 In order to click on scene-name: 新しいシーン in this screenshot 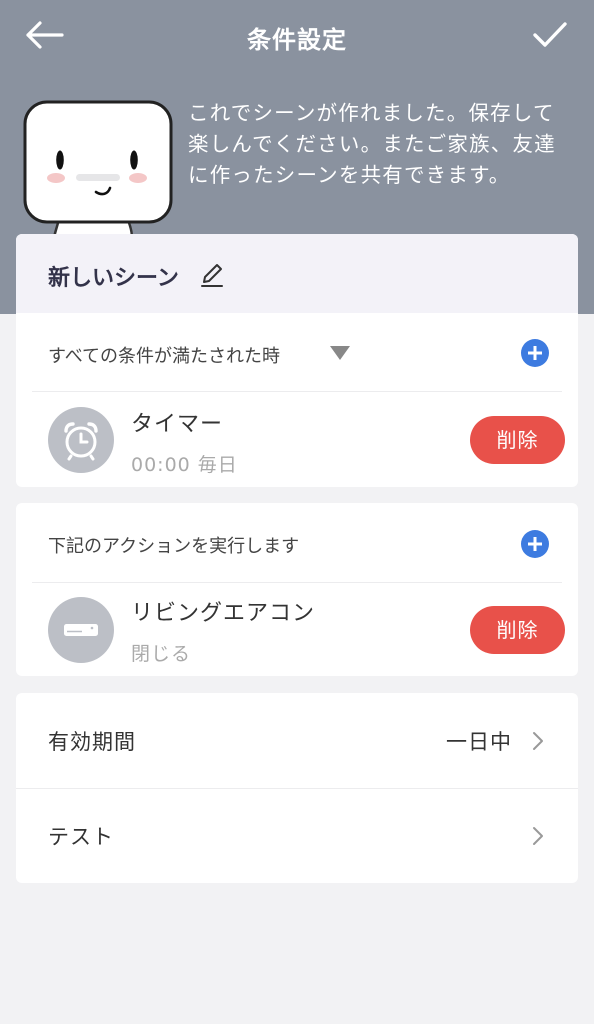, I will do `click(113, 276)`.